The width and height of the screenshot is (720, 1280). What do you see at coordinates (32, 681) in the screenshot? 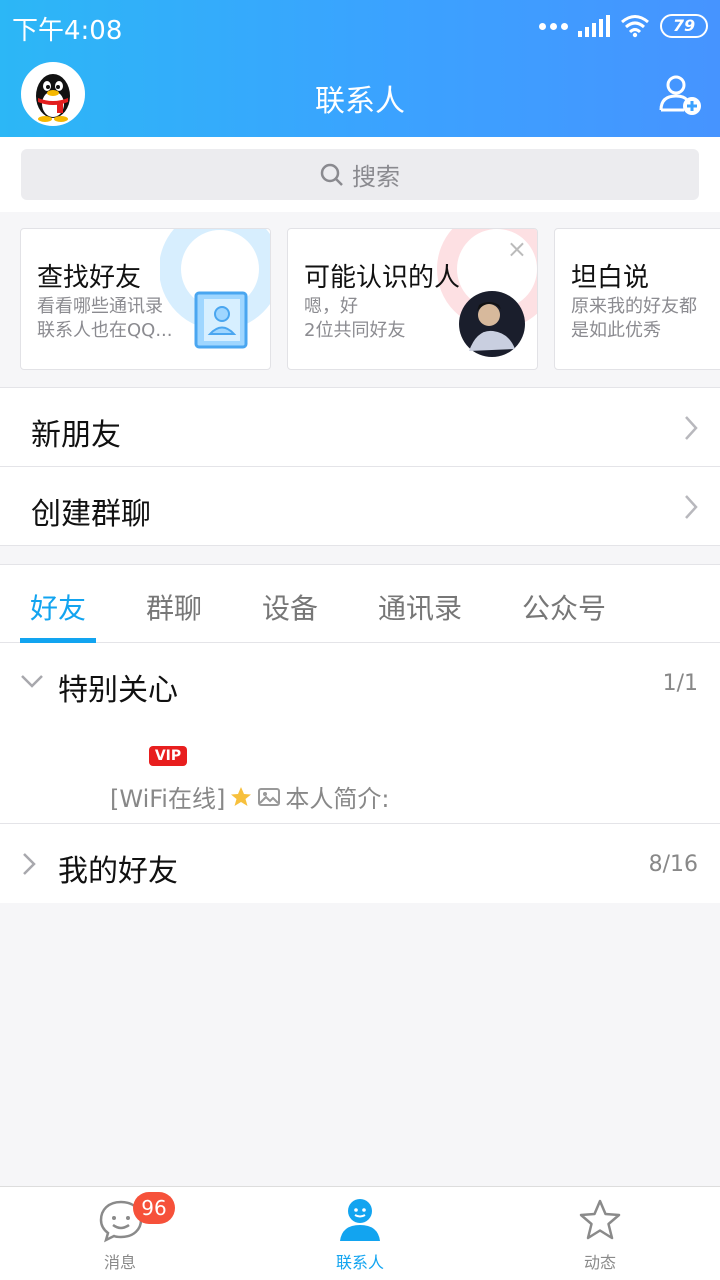
I see `chevron-down-icon` at bounding box center [32, 681].